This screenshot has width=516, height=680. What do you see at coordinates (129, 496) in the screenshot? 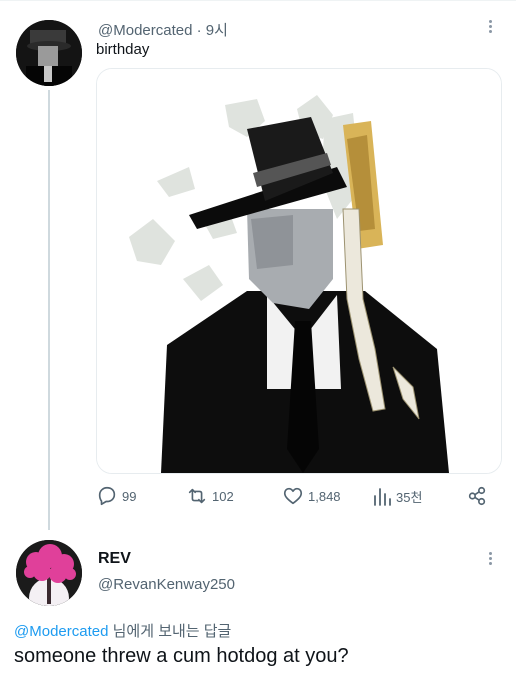
I see `reply-count: 99` at bounding box center [129, 496].